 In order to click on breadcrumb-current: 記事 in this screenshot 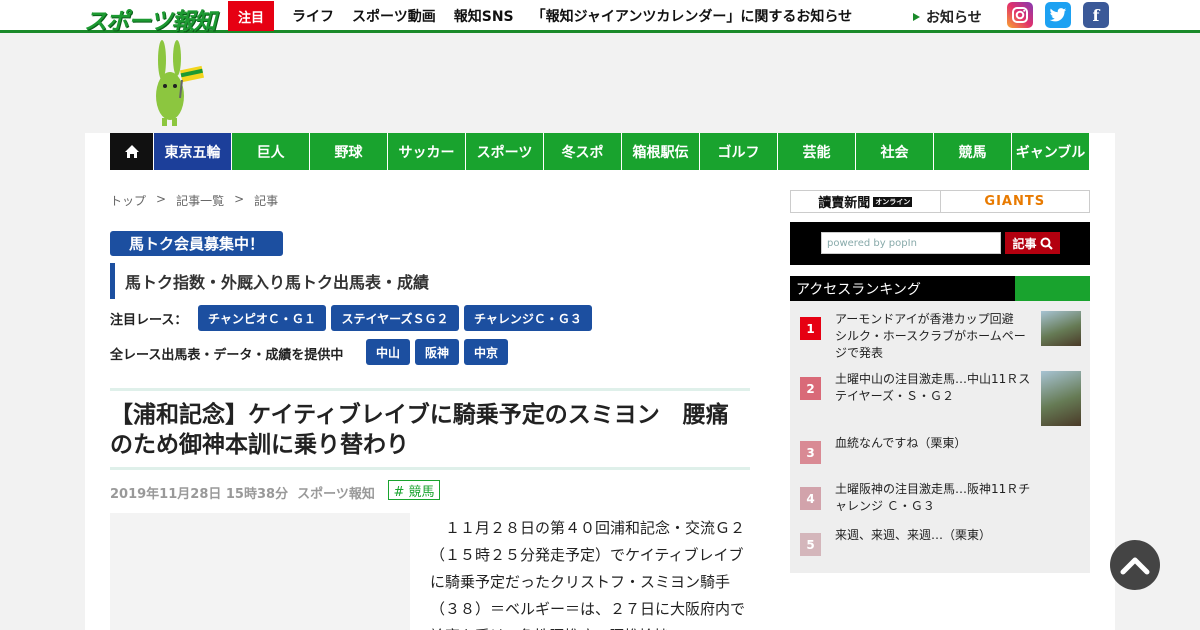, I will do `click(266, 201)`.